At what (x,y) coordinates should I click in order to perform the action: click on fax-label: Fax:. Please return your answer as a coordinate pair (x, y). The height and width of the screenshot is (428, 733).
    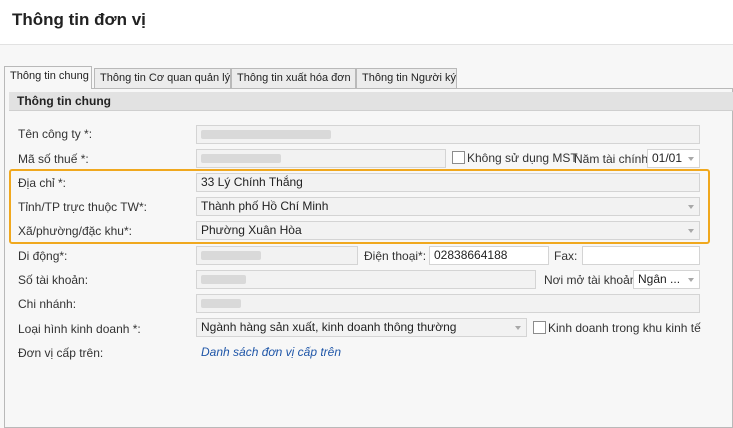
    Looking at the image, I should click on (566, 256).